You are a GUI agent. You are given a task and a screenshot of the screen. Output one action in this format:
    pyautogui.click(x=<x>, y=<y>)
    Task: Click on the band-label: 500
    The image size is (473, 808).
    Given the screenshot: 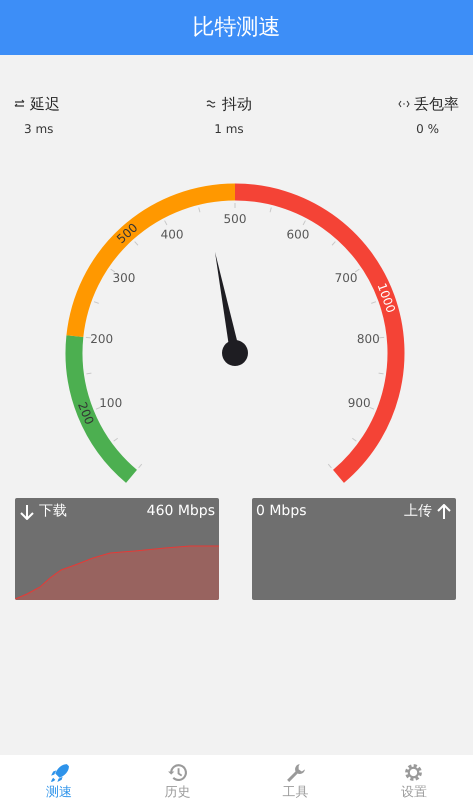 What is the action you would take?
    pyautogui.click(x=127, y=233)
    